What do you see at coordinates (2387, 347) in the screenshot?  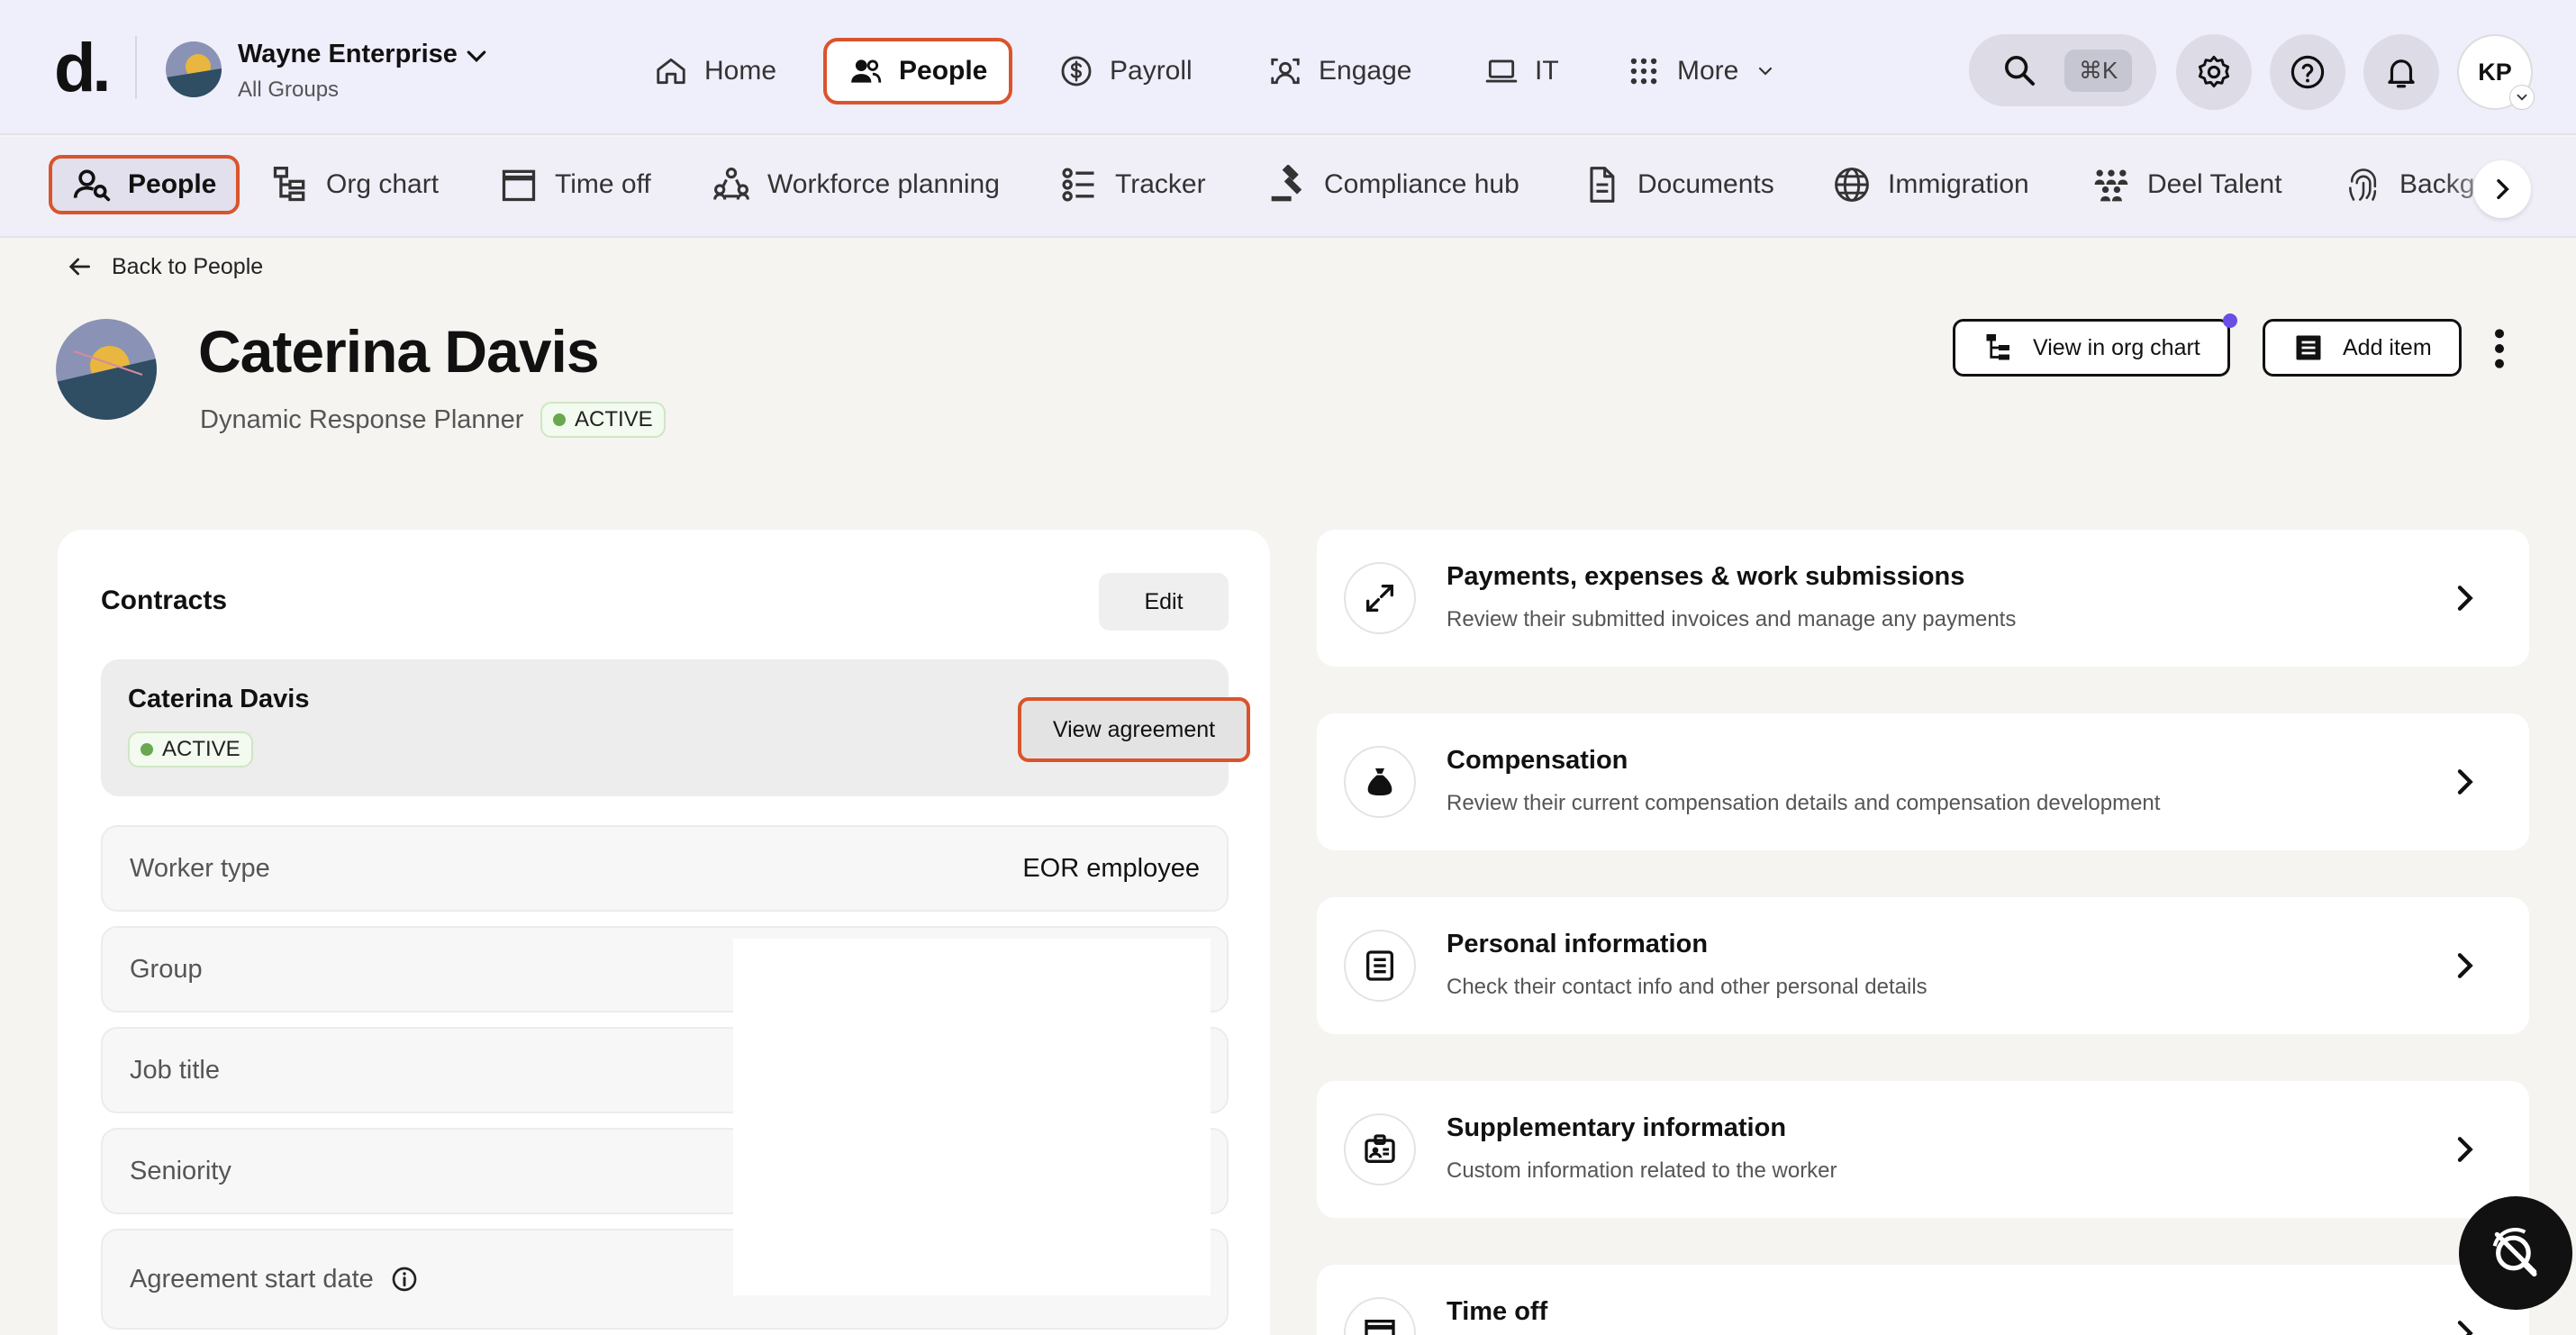 I see `add-item-label: Add item` at bounding box center [2387, 347].